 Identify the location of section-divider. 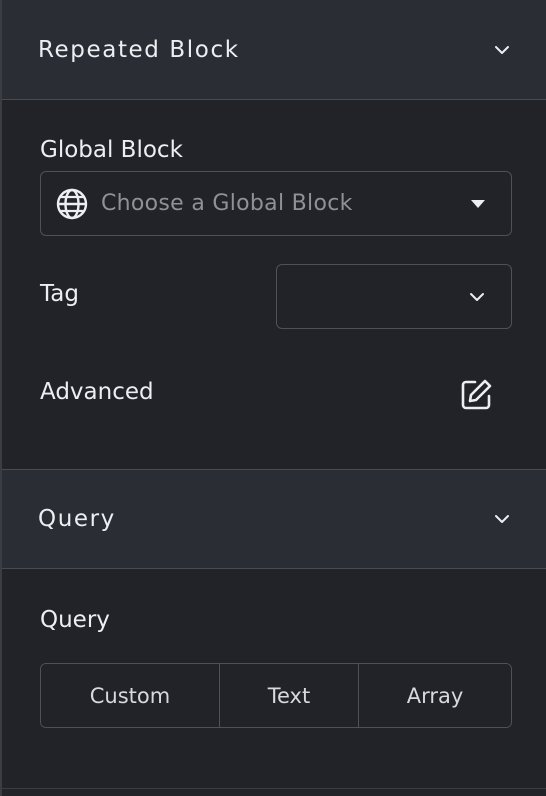
(274, 788).